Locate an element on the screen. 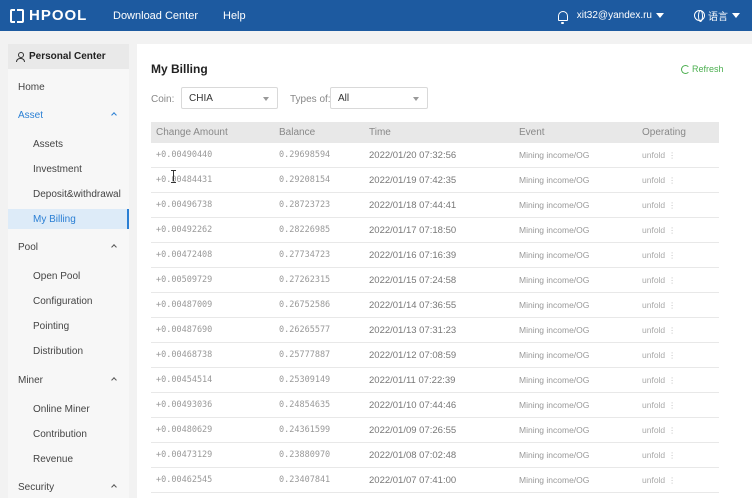  globe-icon is located at coordinates (699, 16).